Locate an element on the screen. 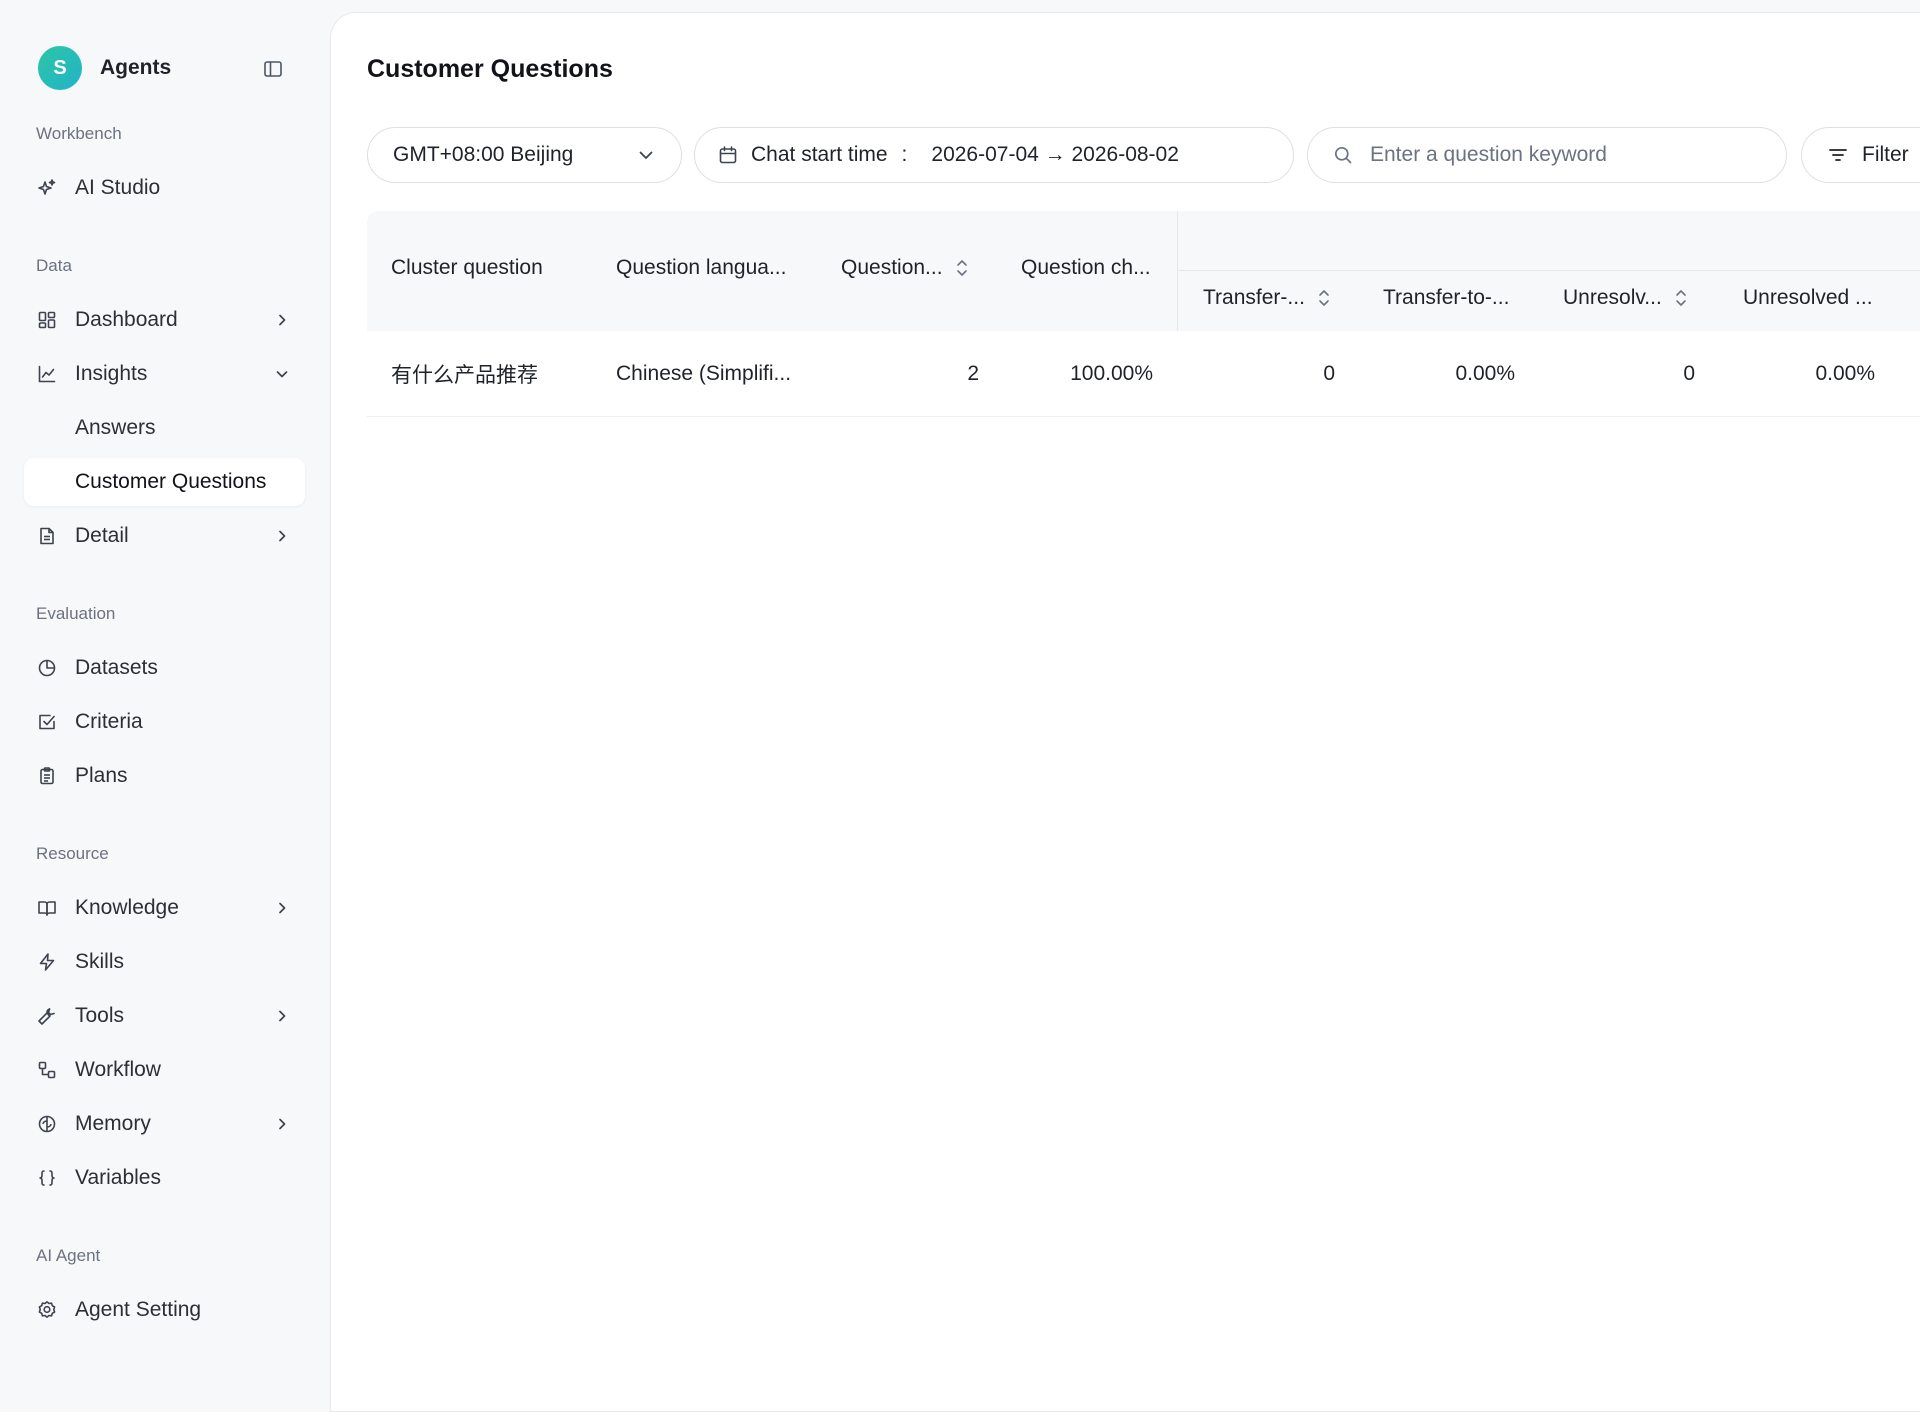 The width and height of the screenshot is (1920, 1412). column-header-label: Cluster question is located at coordinates (467, 267).